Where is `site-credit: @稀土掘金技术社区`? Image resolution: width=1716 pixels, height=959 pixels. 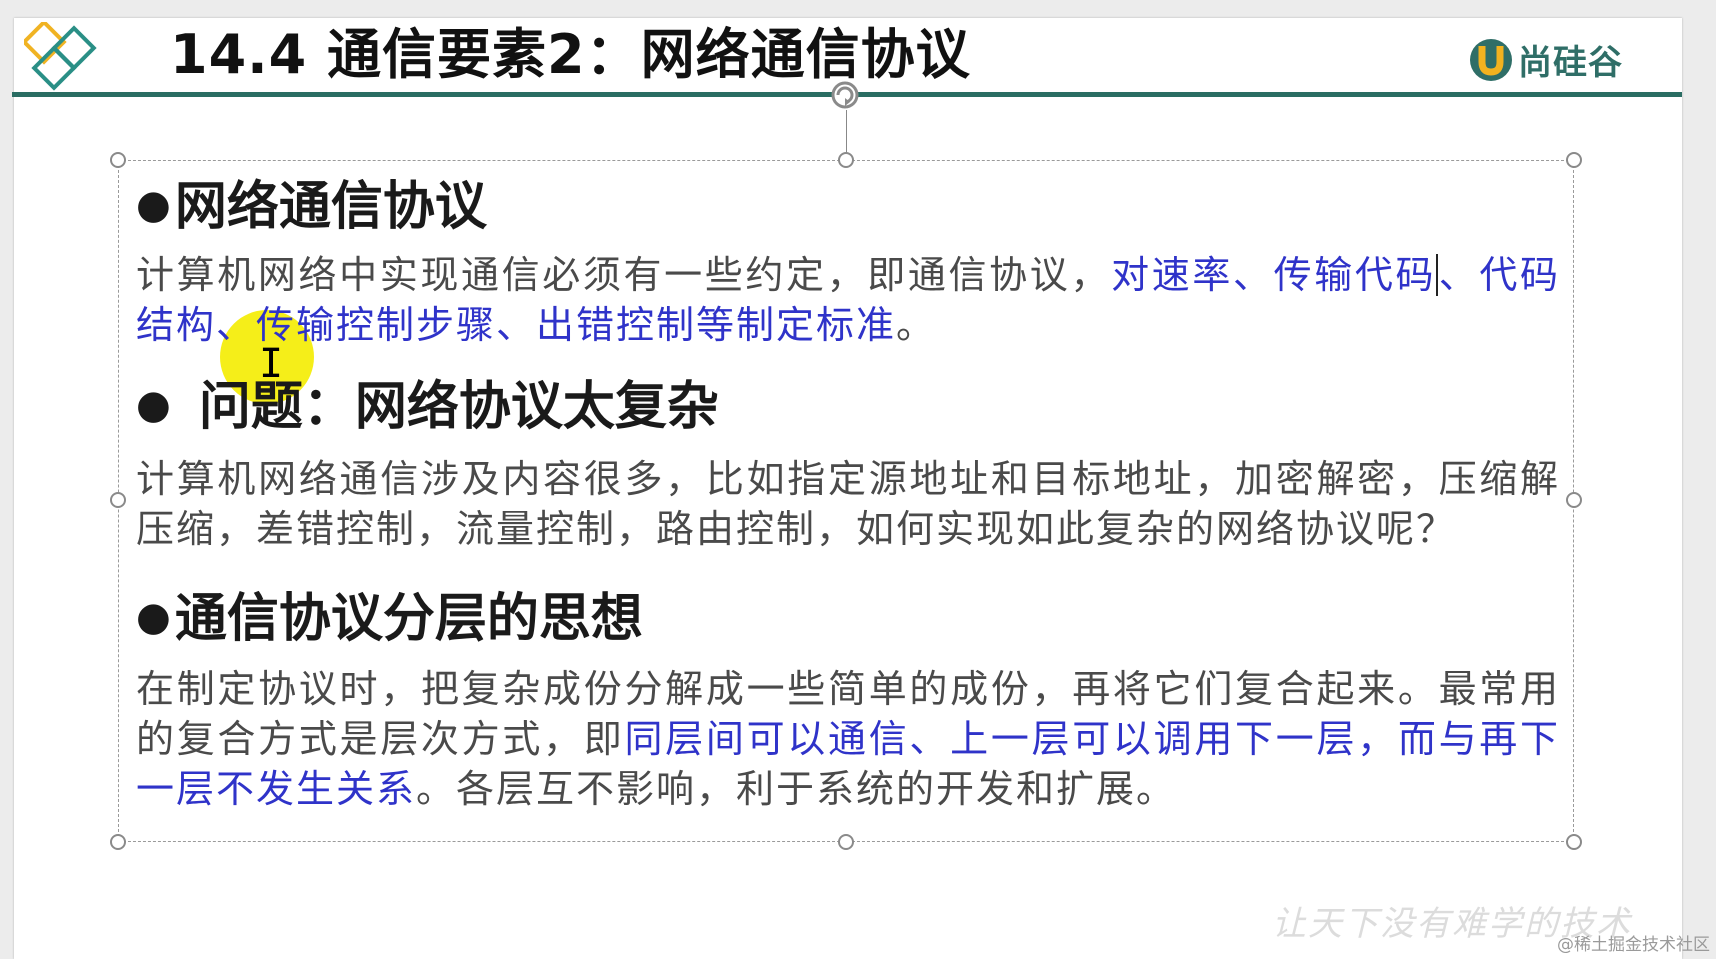
site-credit: @稀土掘金技术社区 is located at coordinates (1633, 945).